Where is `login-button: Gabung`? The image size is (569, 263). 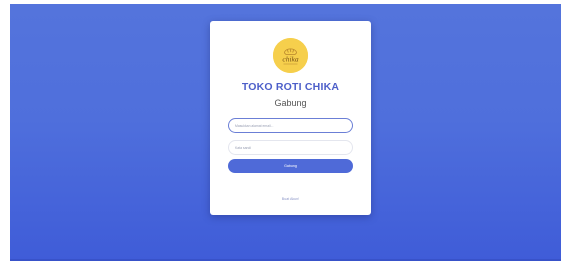 login-button: Gabung is located at coordinates (290, 166).